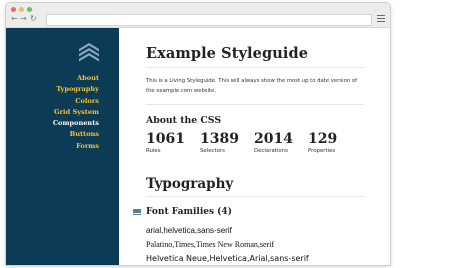  Describe the element at coordinates (255, 67) in the screenshot. I see `title-divider` at that location.